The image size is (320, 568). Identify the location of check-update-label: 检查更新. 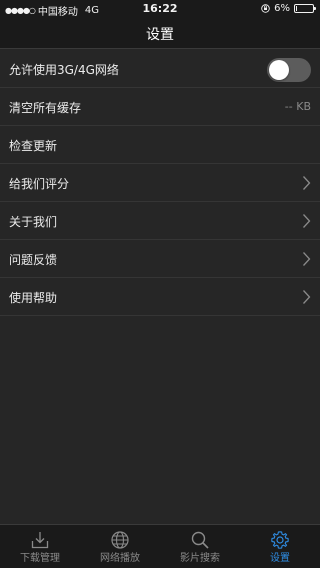
(33, 146).